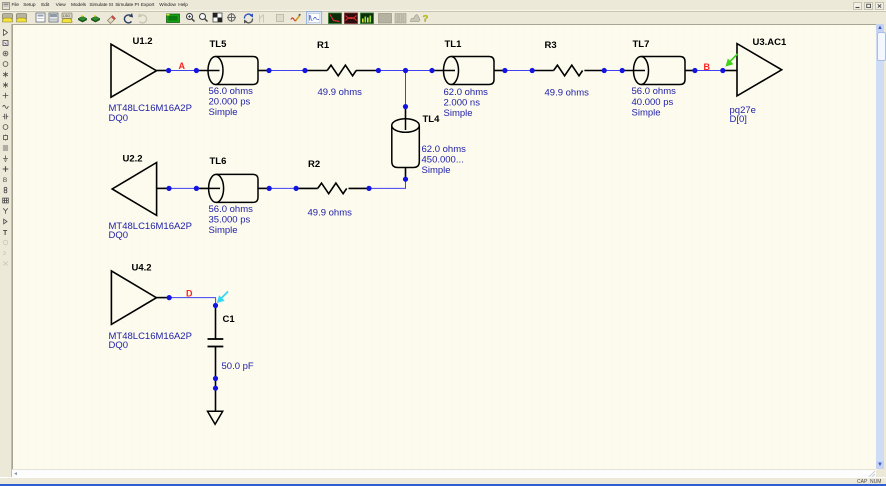  What do you see at coordinates (323, 45) in the screenshot?
I see `svg-text: R1` at bounding box center [323, 45].